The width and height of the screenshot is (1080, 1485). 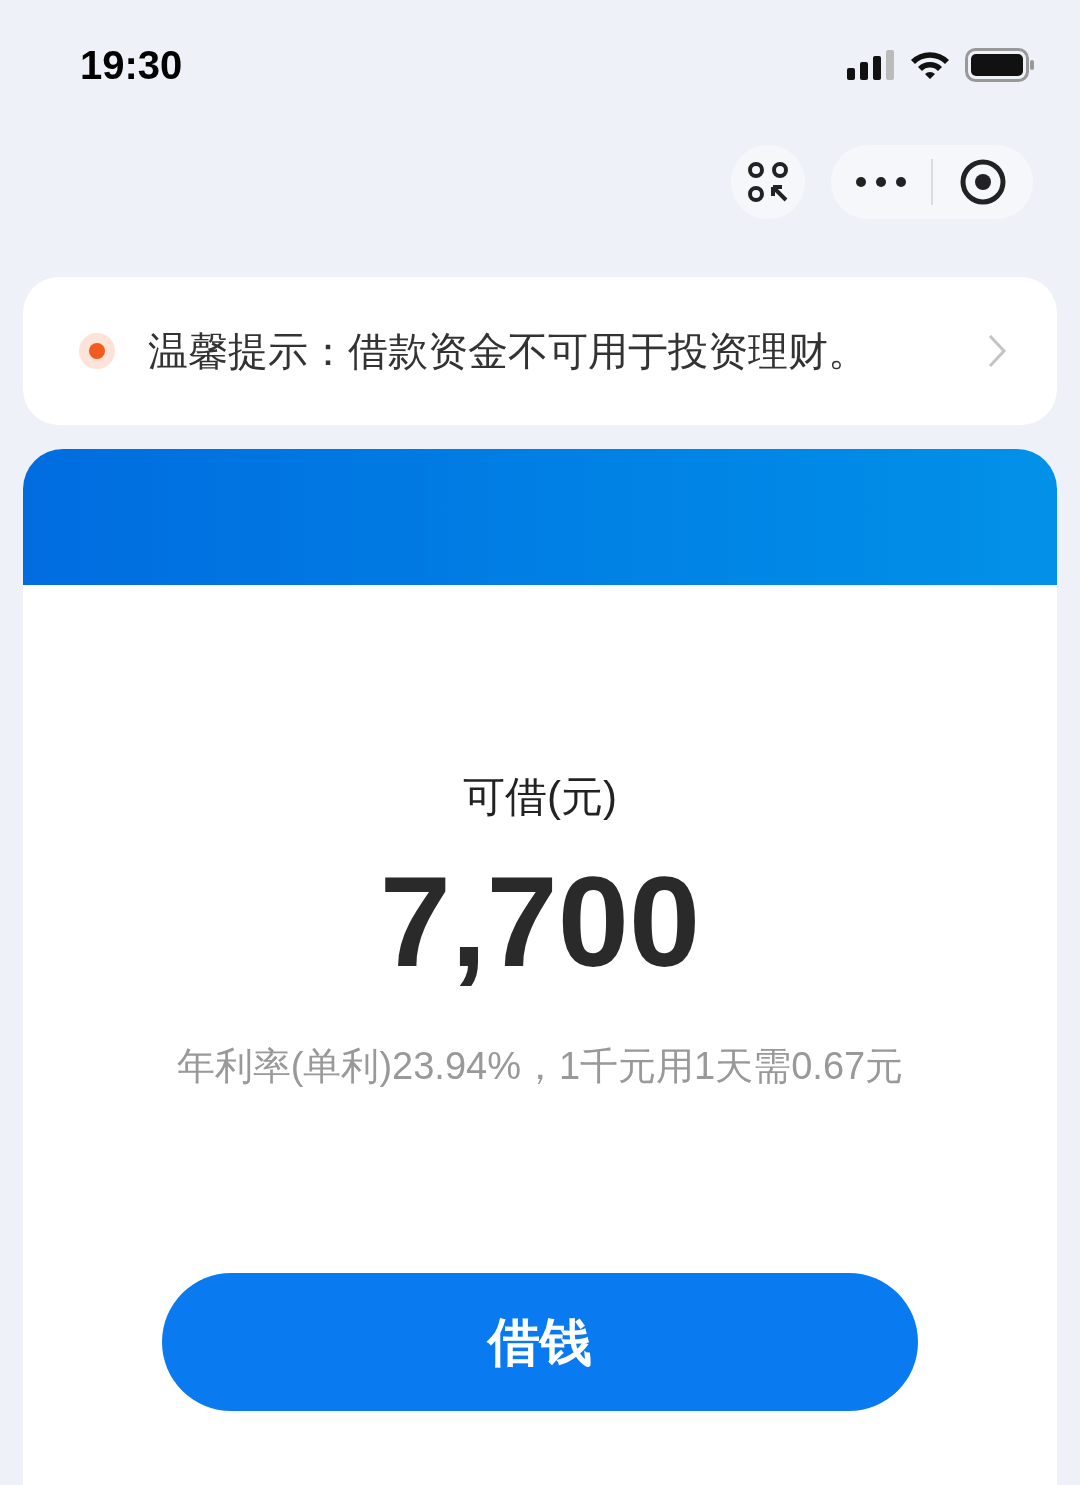 I want to click on battery-icon, so click(x=1000, y=65).